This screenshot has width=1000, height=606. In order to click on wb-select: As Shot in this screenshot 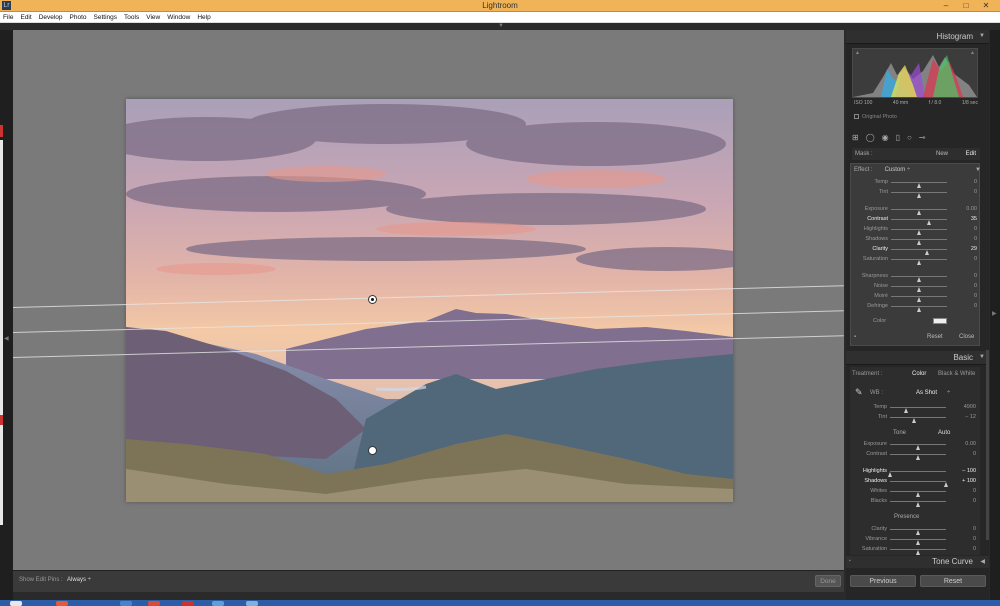, I will do `click(926, 393)`.